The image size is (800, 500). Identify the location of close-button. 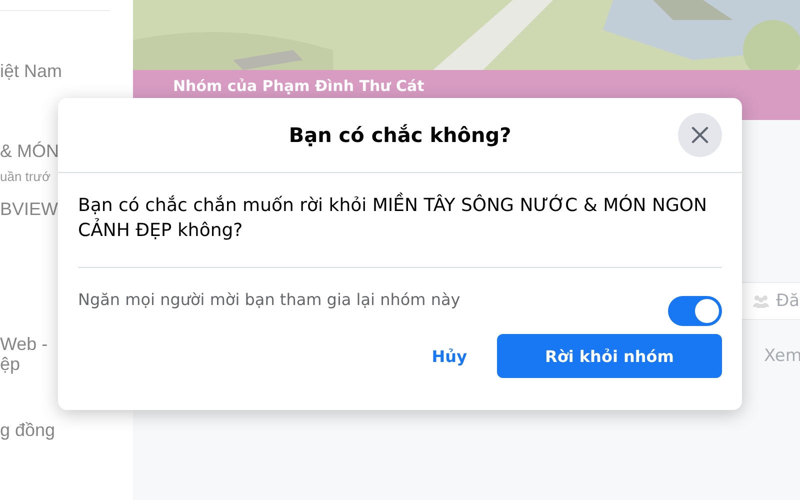
(700, 135).